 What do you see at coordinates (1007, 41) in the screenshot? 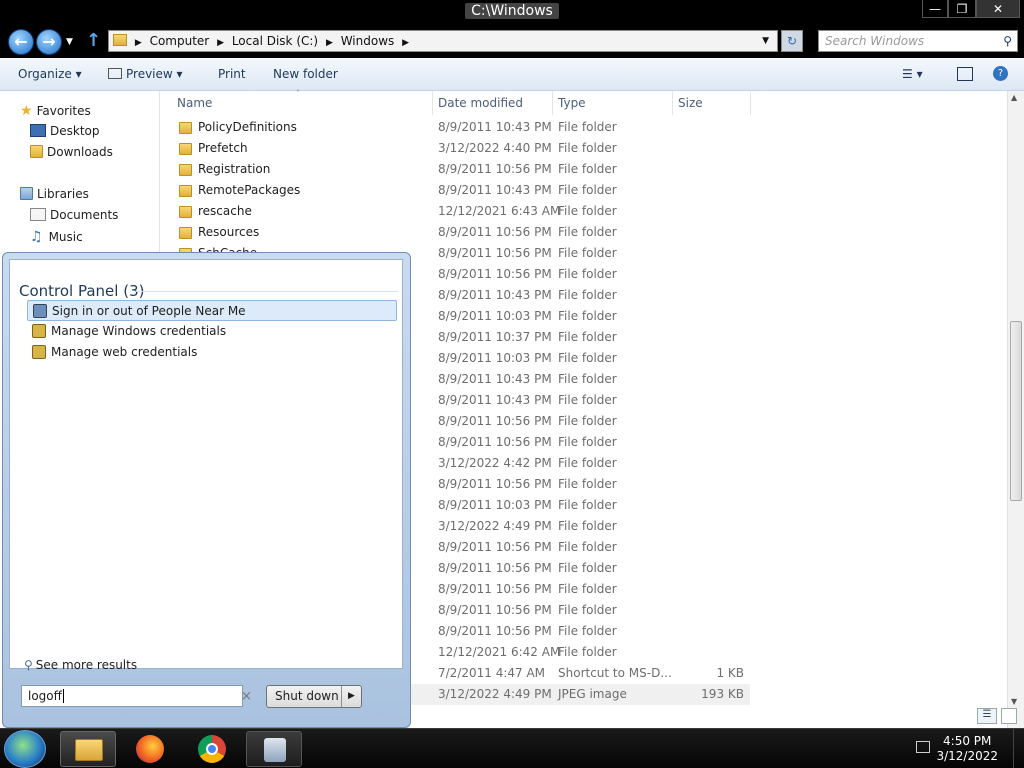
I see `search-icon: ⚲` at bounding box center [1007, 41].